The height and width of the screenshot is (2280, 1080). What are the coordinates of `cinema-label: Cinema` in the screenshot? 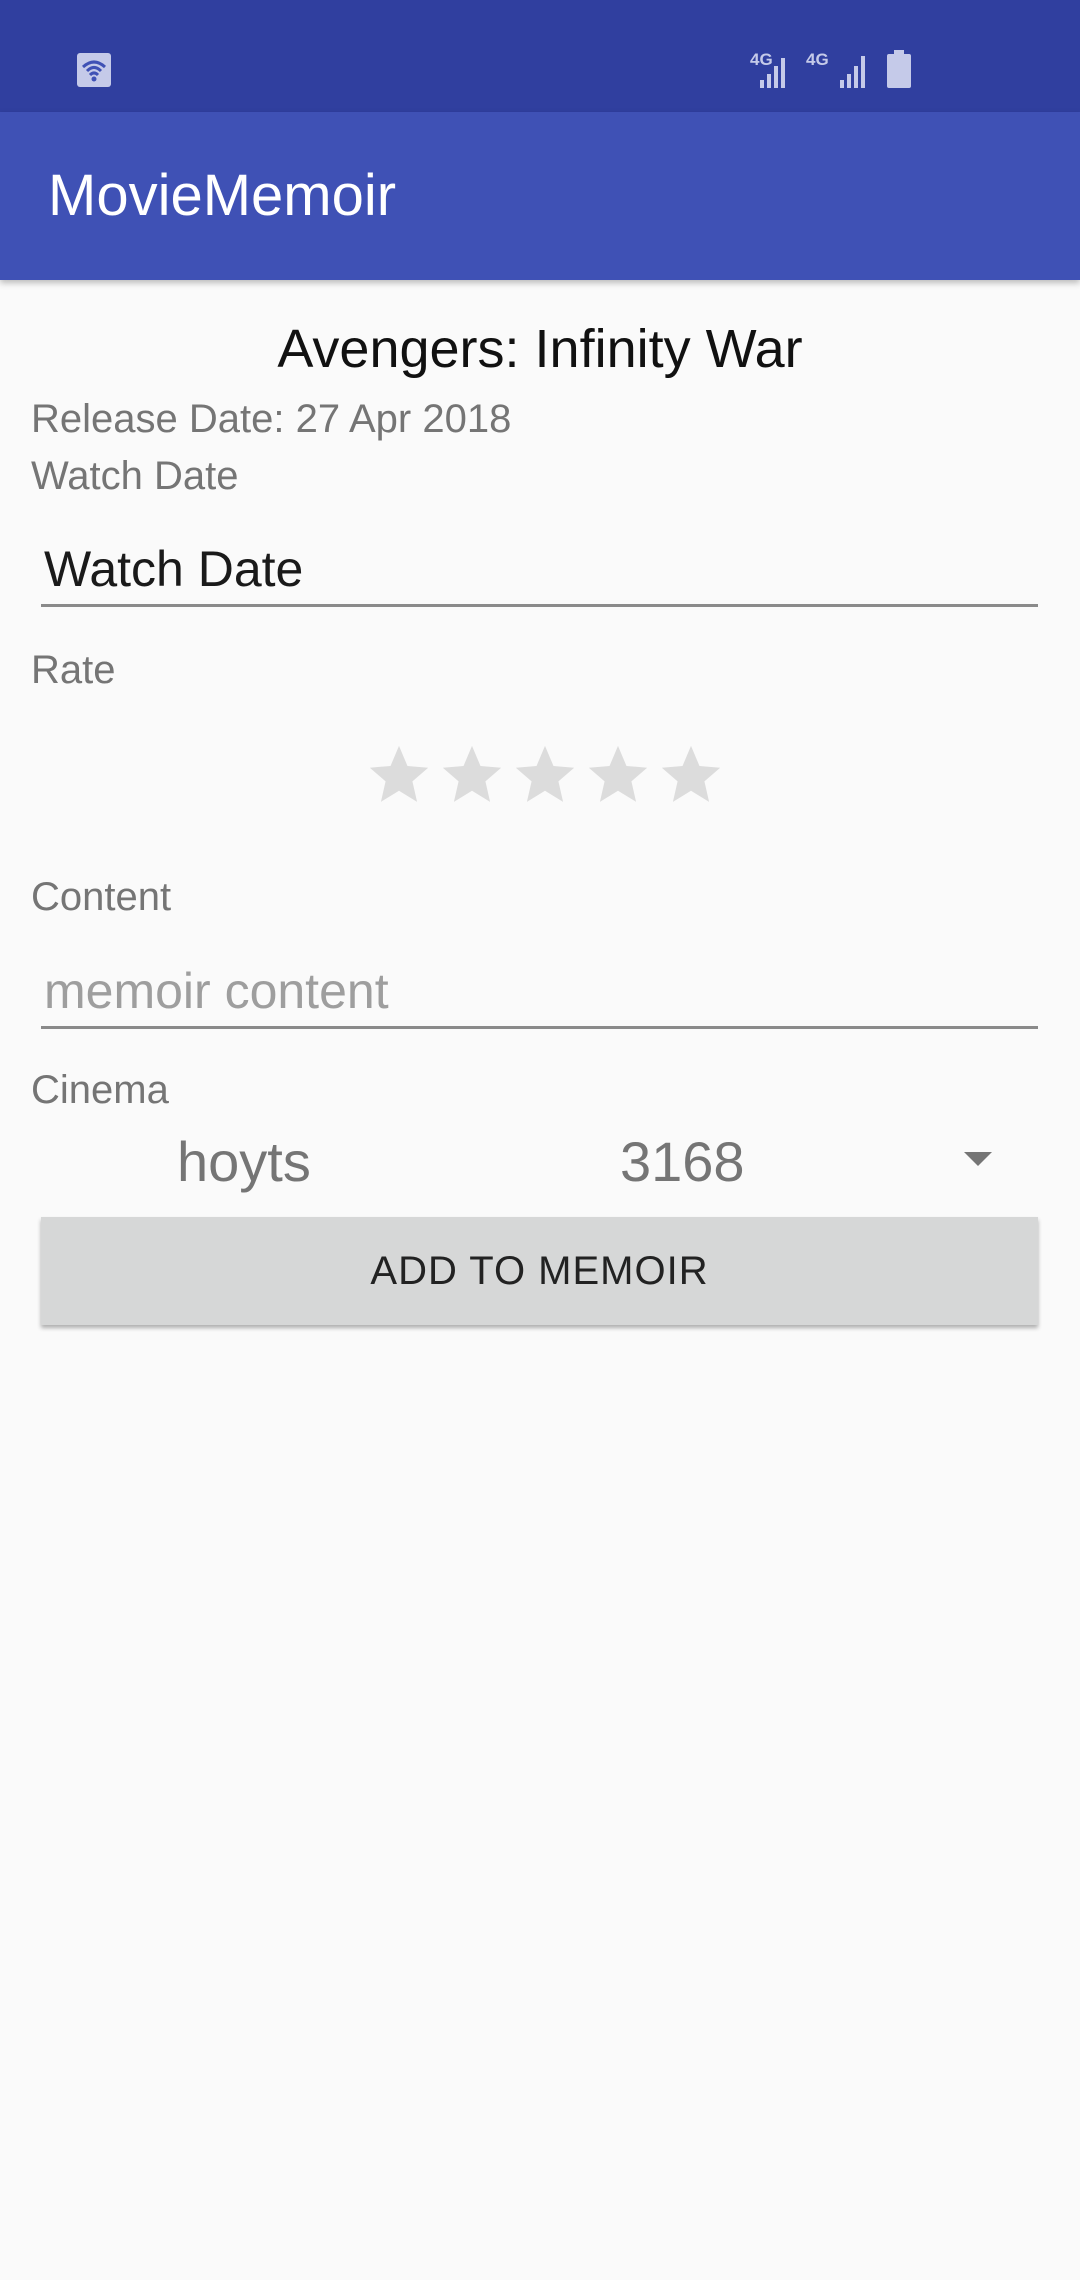 It's located at (100, 1090).